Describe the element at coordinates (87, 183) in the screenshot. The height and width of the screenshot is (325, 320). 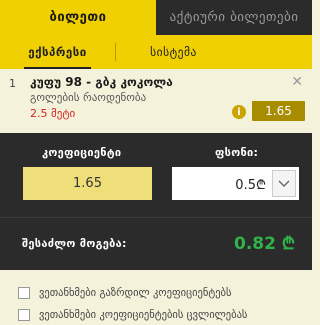
I see `coefficient-value: 1.65` at that location.